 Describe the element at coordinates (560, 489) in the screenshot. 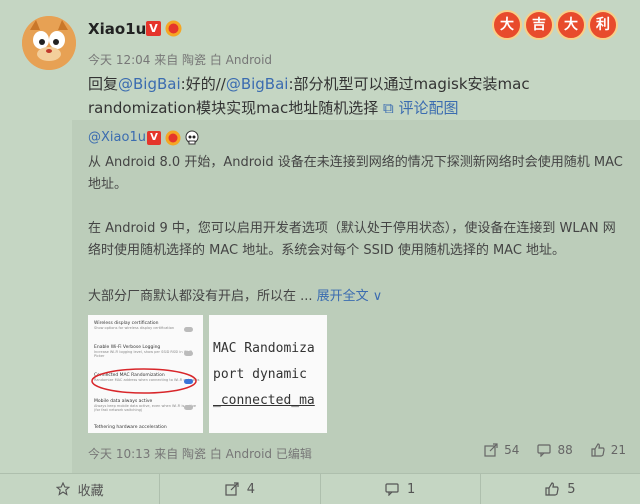

I see `like-button: 5` at that location.